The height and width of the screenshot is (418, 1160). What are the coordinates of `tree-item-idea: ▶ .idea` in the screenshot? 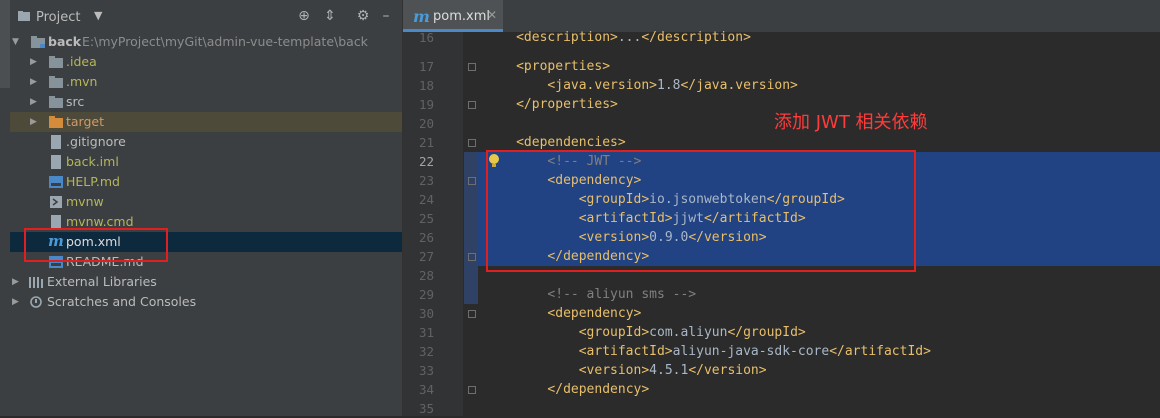 It's located at (206, 62).